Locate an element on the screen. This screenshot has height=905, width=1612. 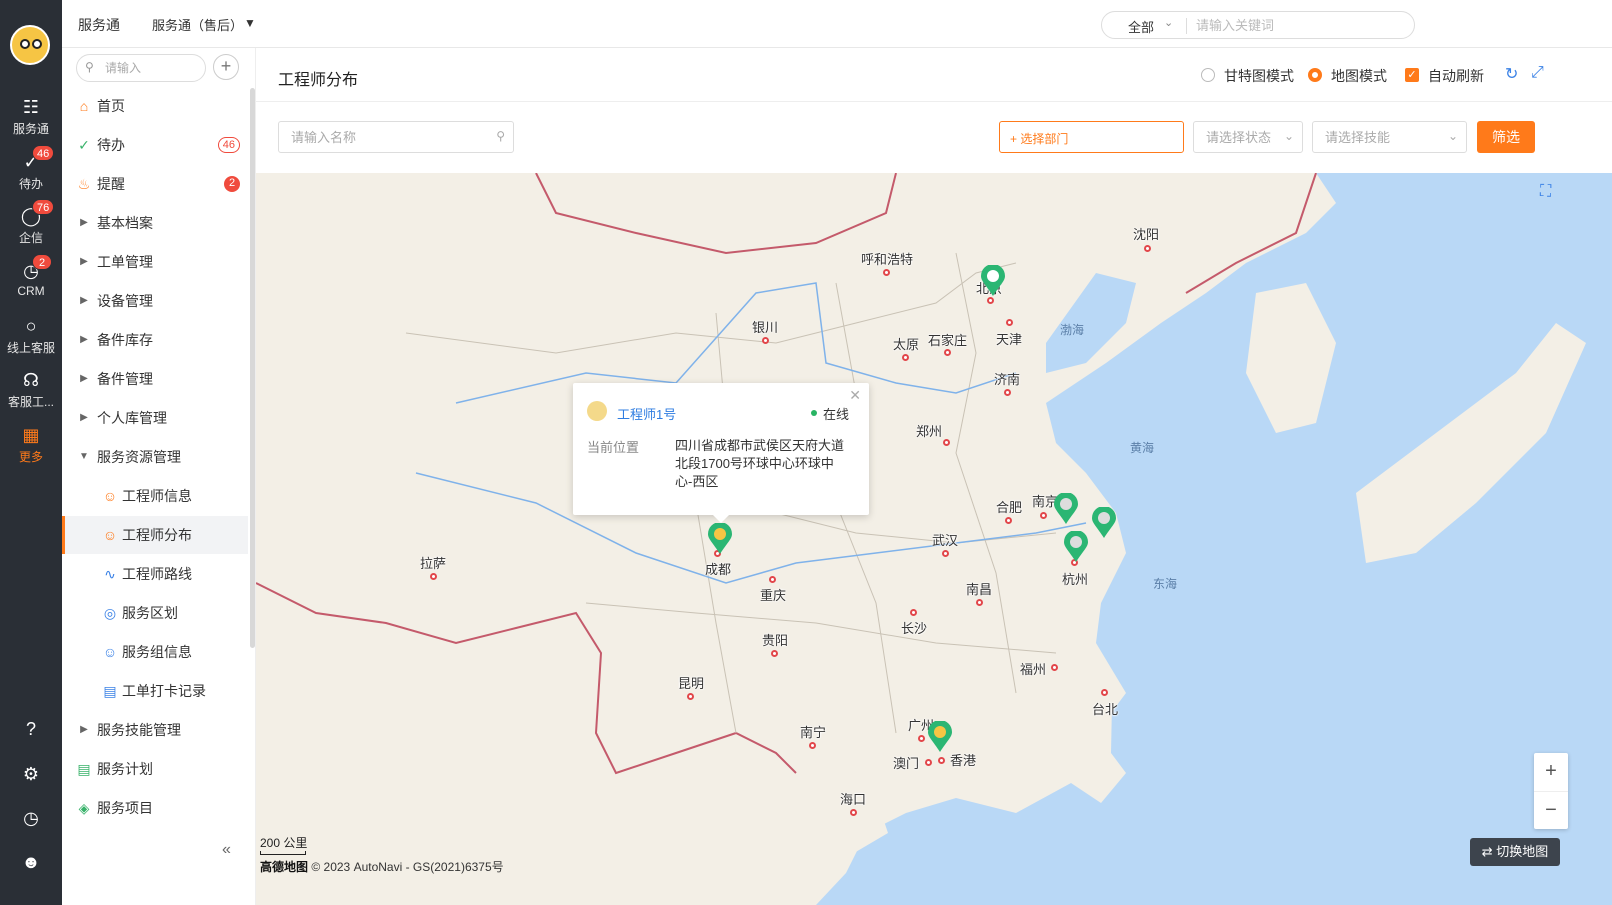
global-search-input is located at coordinates (1299, 25).